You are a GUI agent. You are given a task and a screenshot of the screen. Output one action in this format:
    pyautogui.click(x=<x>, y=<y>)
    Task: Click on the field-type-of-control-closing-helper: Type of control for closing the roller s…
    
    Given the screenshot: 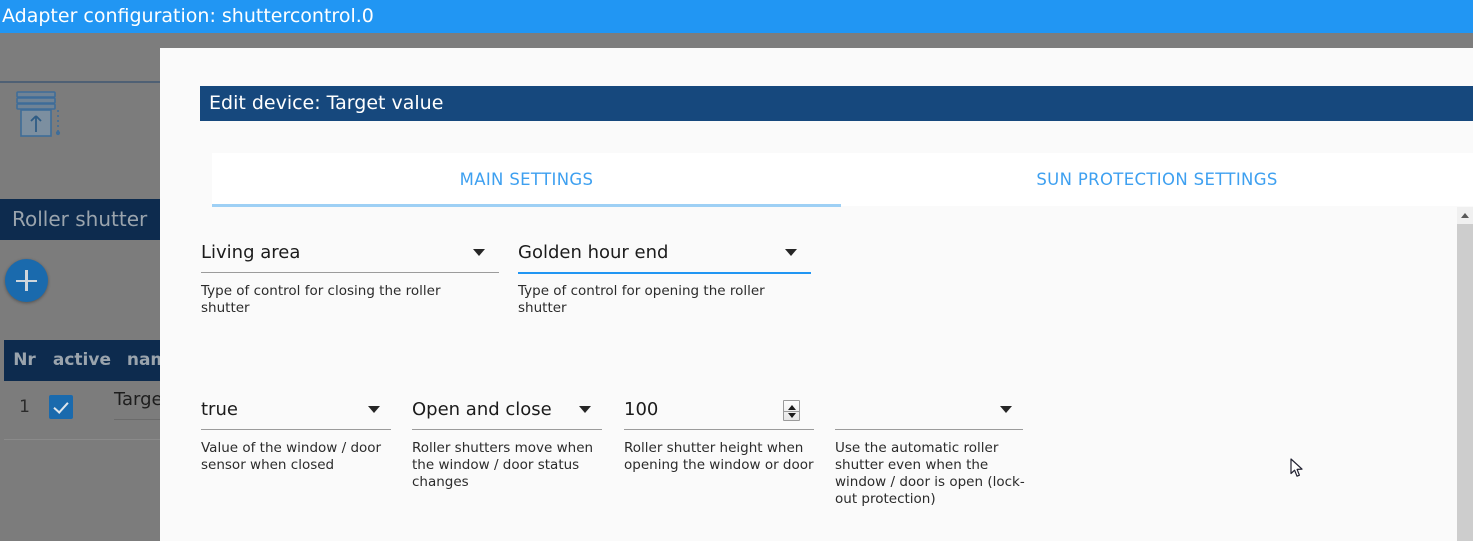 What is the action you would take?
    pyautogui.click(x=321, y=299)
    